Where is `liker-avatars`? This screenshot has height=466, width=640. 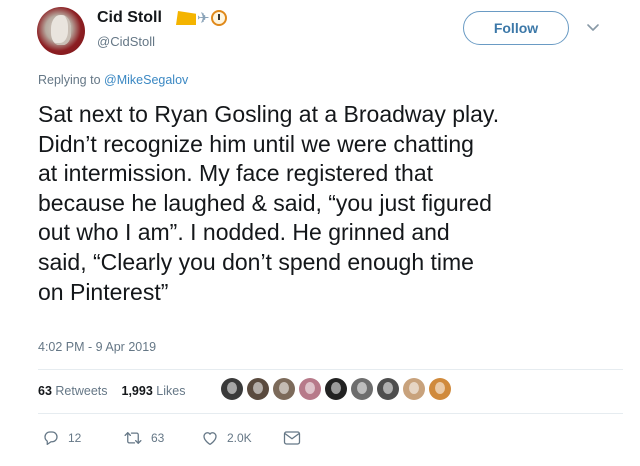
liker-avatars is located at coordinates (336, 389).